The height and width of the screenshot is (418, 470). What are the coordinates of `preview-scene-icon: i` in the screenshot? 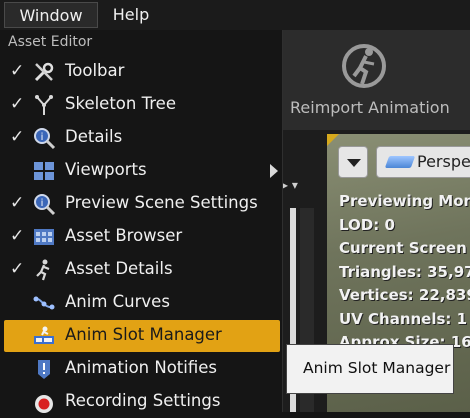 It's located at (45, 205).